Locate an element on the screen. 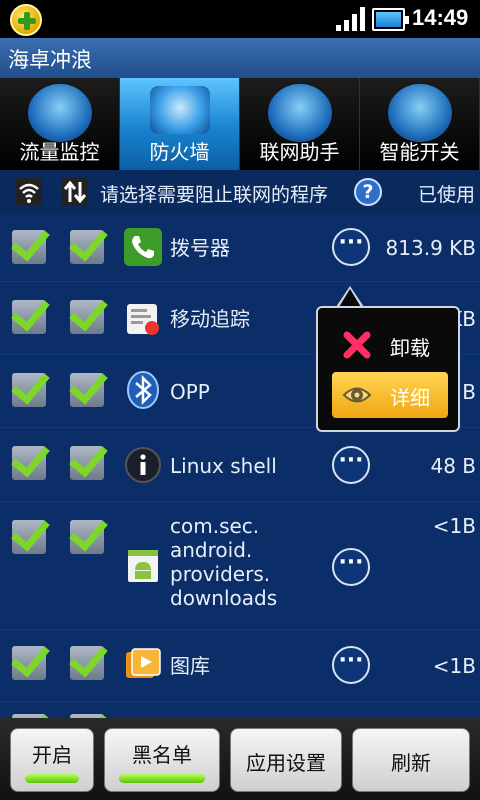 The width and height of the screenshot is (480, 800). bottom-action-bar: 开启 黑名单 应用设置 刷新 is located at coordinates (240, 759).